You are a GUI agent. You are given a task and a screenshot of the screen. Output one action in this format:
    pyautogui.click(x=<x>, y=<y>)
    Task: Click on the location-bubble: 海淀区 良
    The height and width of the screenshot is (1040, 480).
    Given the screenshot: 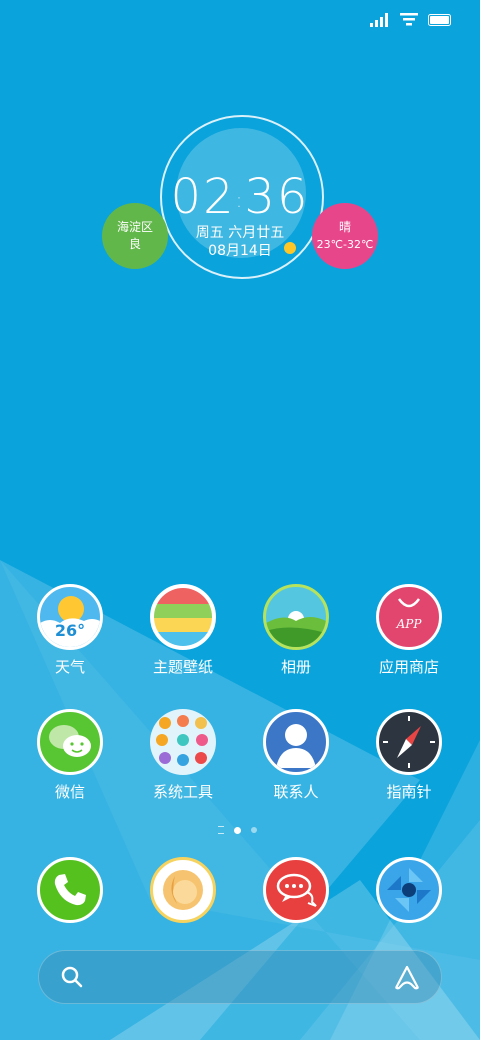 What is the action you would take?
    pyautogui.click(x=135, y=236)
    